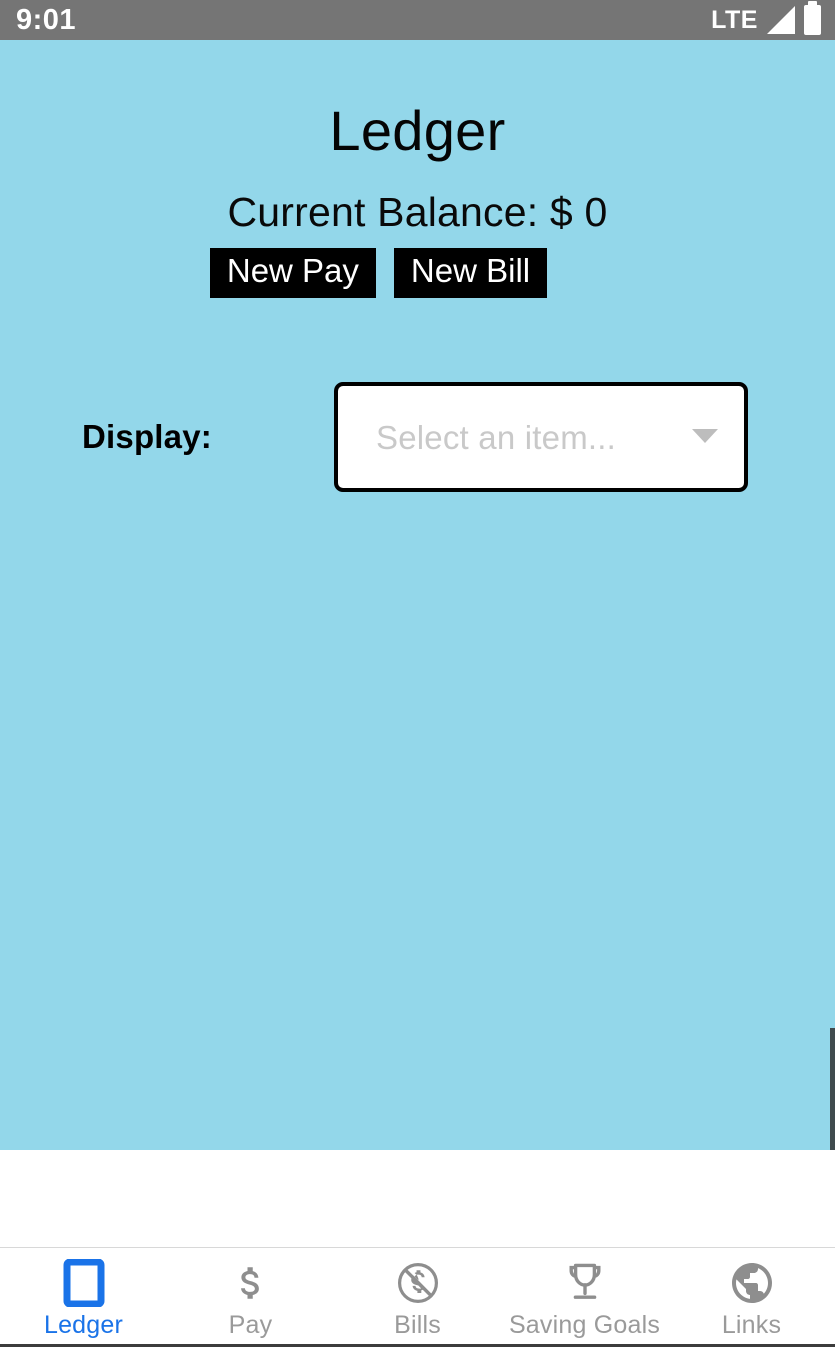 Image resolution: width=835 pixels, height=1347 pixels. What do you see at coordinates (251, 1283) in the screenshot?
I see `dollar-sign-icon` at bounding box center [251, 1283].